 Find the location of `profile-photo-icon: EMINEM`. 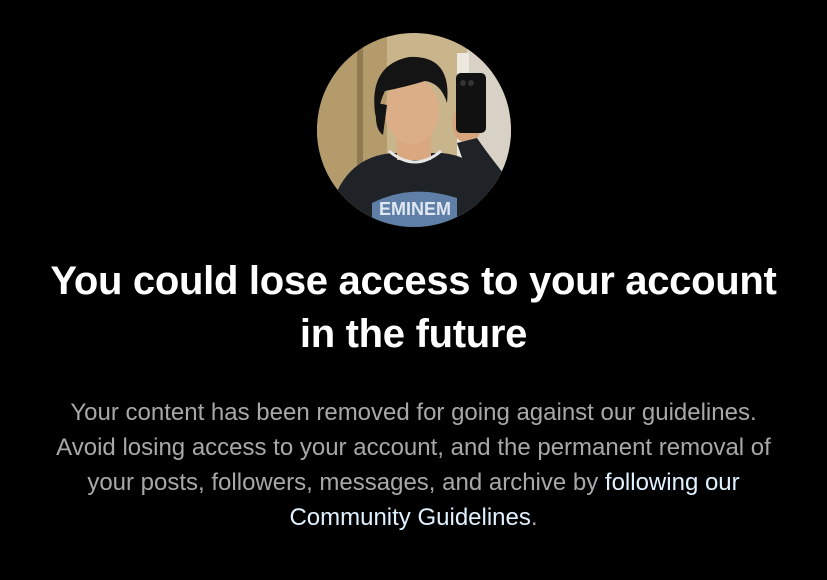

profile-photo-icon: EMINEM is located at coordinates (414, 130).